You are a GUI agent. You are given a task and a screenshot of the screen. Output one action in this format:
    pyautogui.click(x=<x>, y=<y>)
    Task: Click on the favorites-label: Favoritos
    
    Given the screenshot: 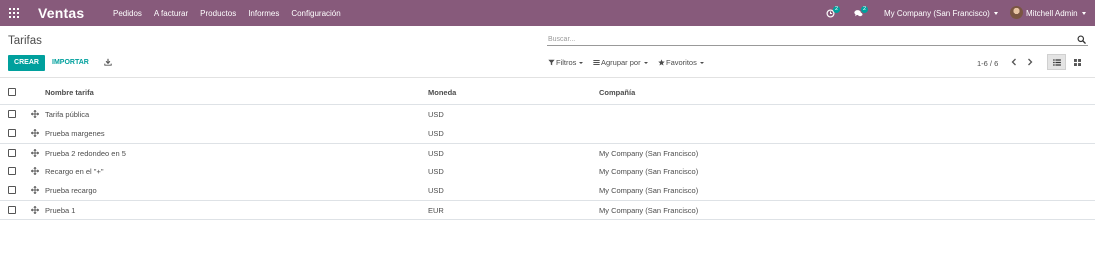 What is the action you would take?
    pyautogui.click(x=681, y=62)
    